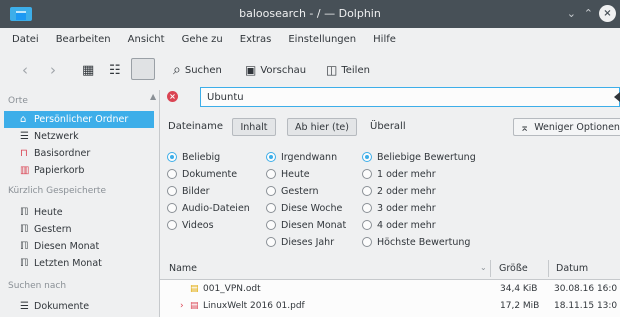  What do you see at coordinates (79, 246) in the screenshot?
I see `sidebar-item-this-month: ℿ Diesen Monat` at bounding box center [79, 246].